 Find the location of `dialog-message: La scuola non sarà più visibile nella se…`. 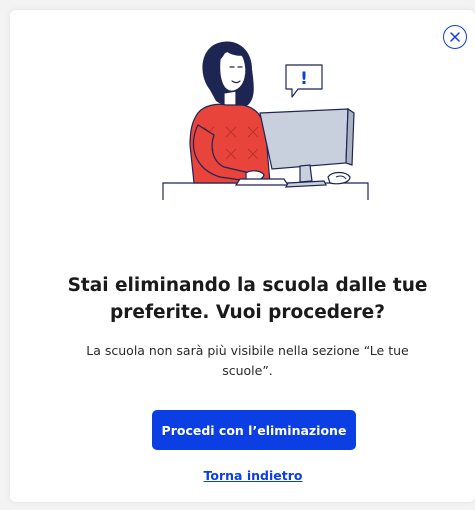

dialog-message: La scuola non sarà più visibile nella se… is located at coordinates (247, 360).